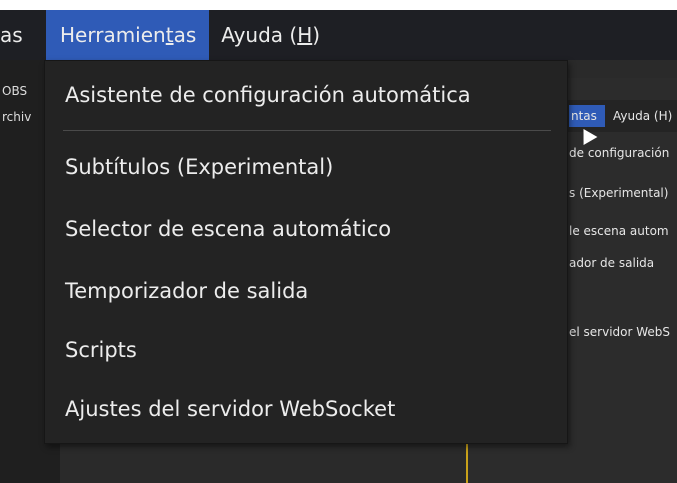  What do you see at coordinates (15, 91) in the screenshot?
I see `obs-label: OBS` at bounding box center [15, 91].